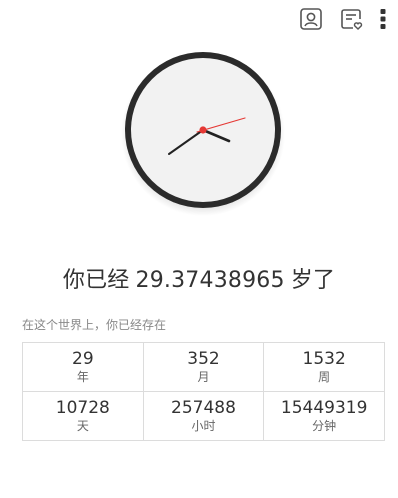  Describe the element at coordinates (210, 280) in the screenshot. I see `age-value: 29.37438965` at that location.